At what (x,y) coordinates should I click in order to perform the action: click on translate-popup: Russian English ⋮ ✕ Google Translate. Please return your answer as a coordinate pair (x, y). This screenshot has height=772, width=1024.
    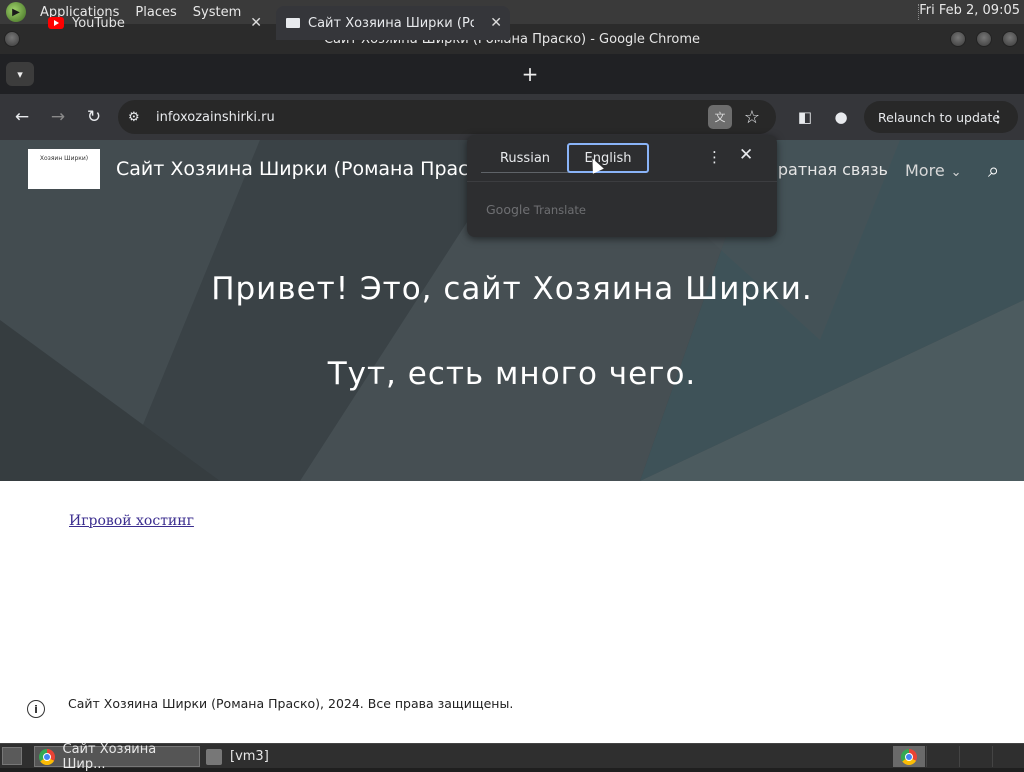
    Looking at the image, I should click on (622, 186).